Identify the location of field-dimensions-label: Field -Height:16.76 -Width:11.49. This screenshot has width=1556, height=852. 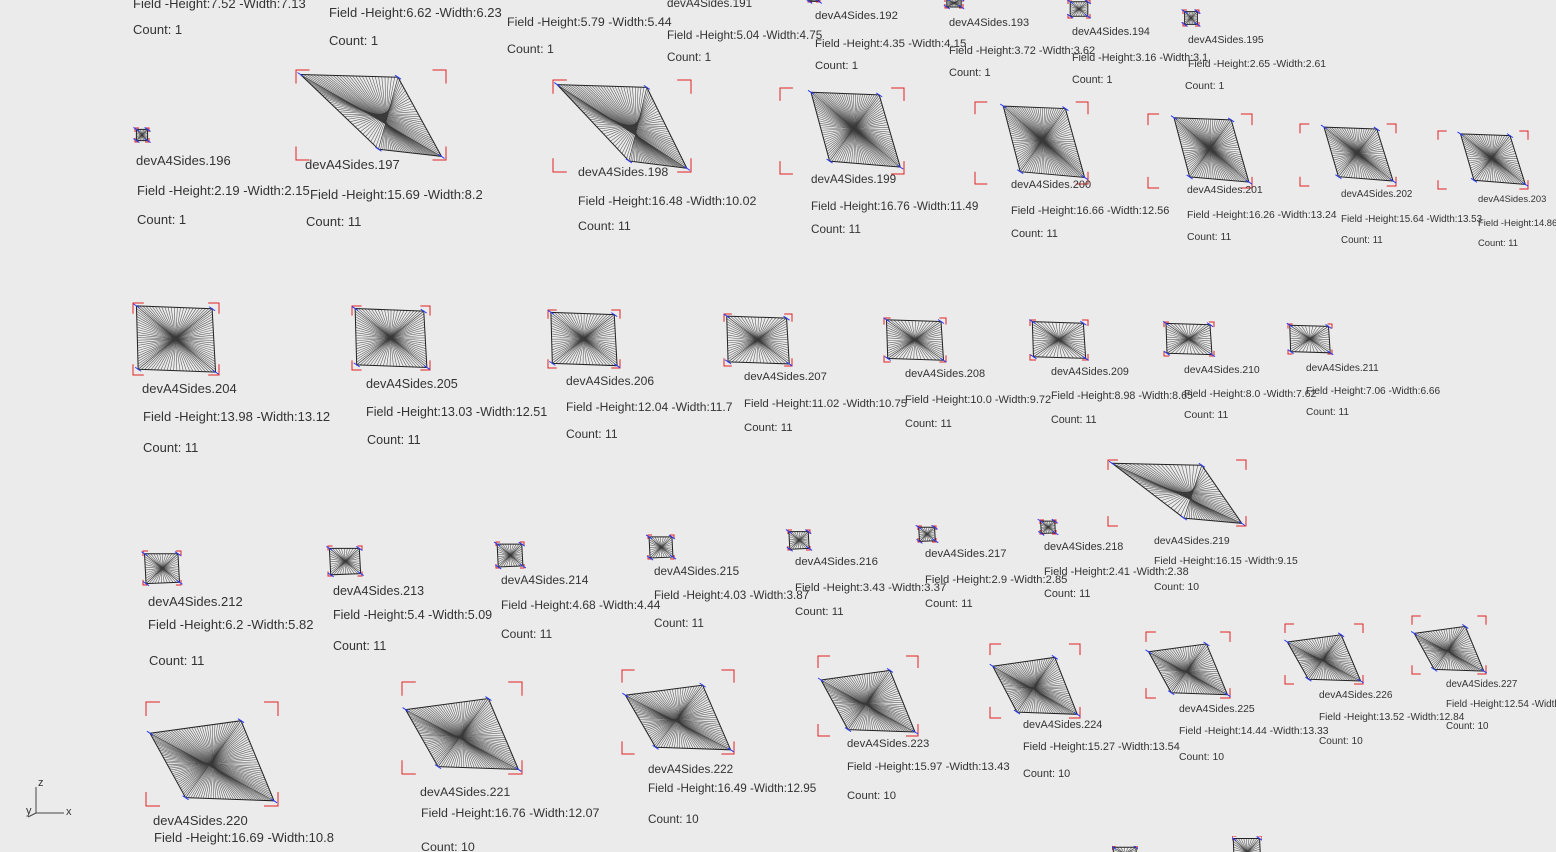
(895, 206).